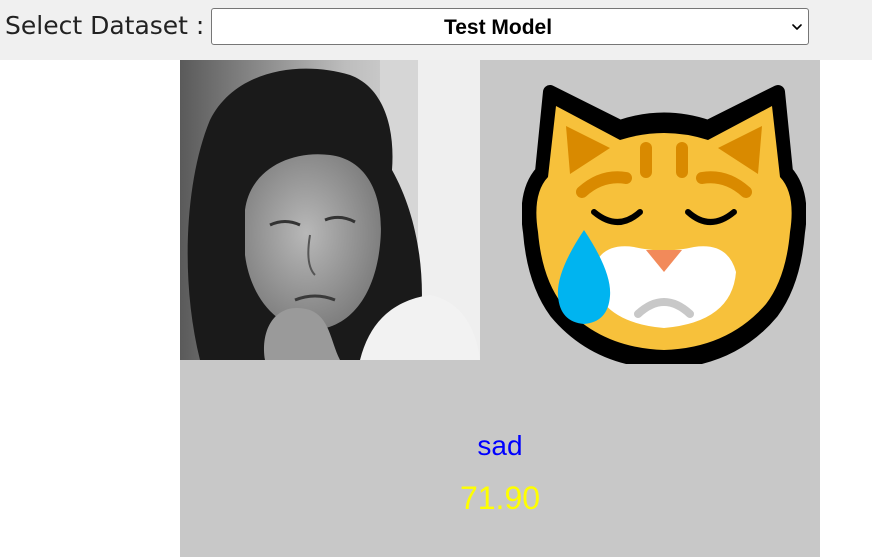 The height and width of the screenshot is (557, 872). I want to click on dataset-select-value: Test Model, so click(498, 27).